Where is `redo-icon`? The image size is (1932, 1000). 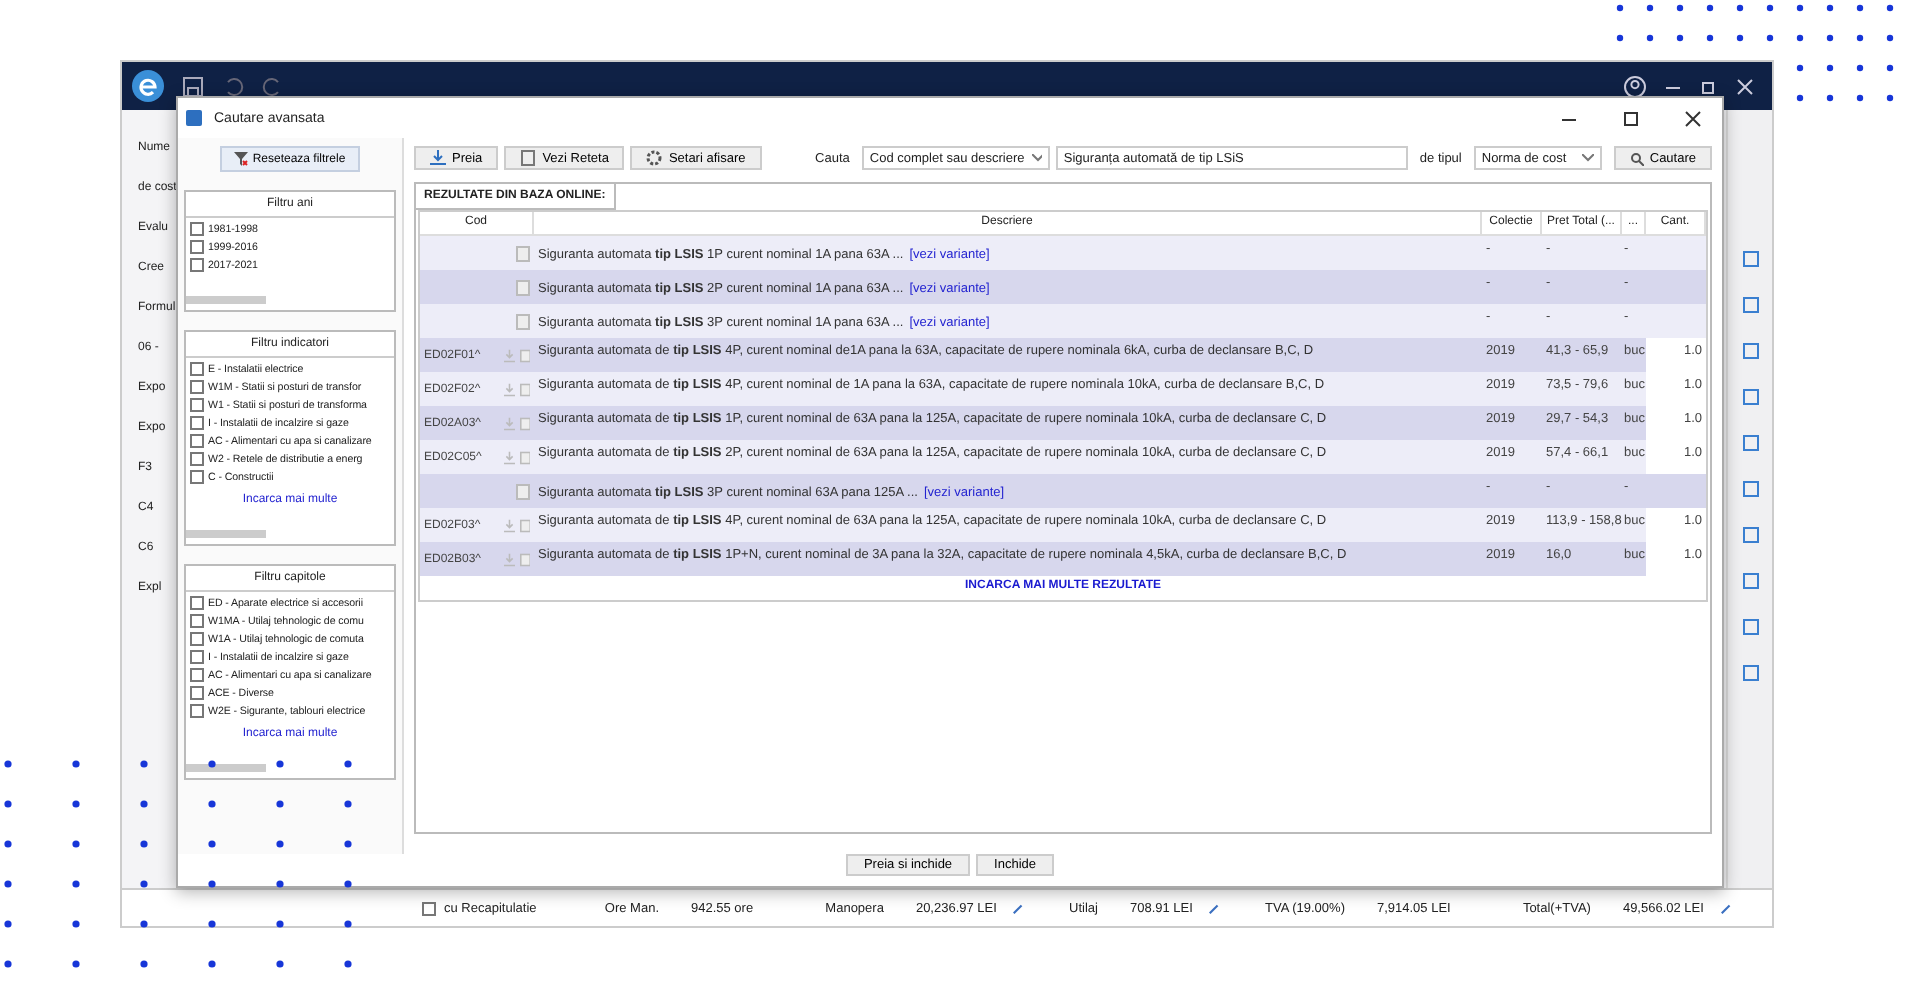
redo-icon is located at coordinates (273, 86).